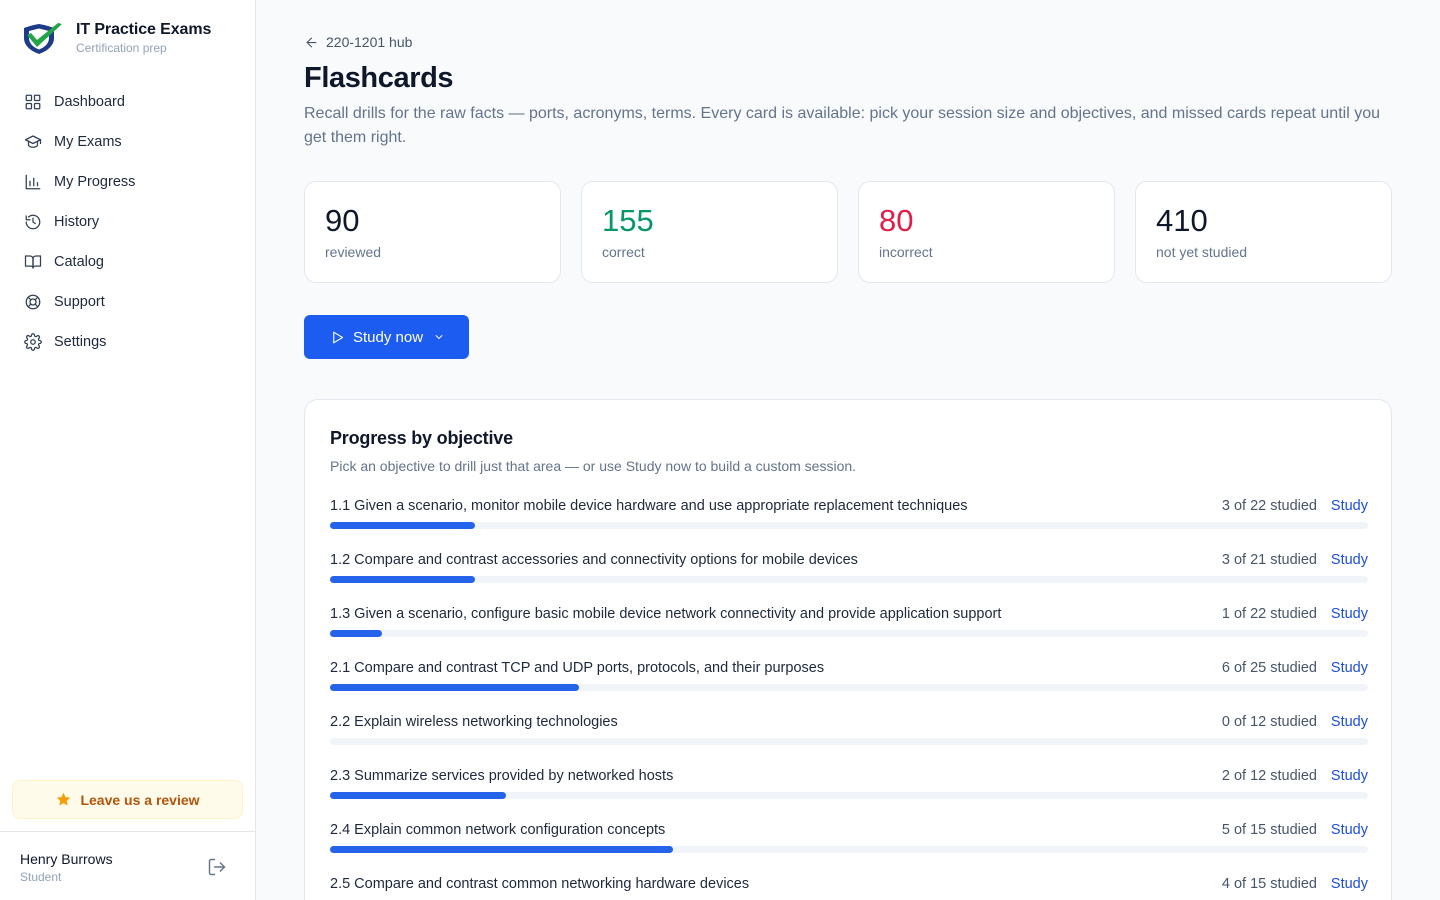 Image resolution: width=1440 pixels, height=900 pixels. Describe the element at coordinates (95, 182) in the screenshot. I see `sidebar-item-label: My Progress` at that location.